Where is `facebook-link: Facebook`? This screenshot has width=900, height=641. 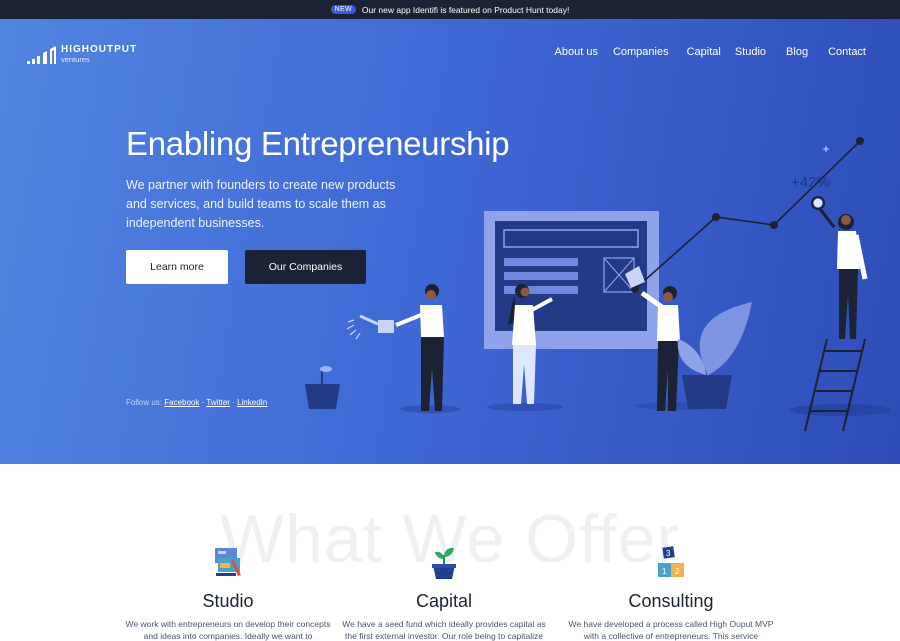
facebook-link: Facebook is located at coordinates (181, 402).